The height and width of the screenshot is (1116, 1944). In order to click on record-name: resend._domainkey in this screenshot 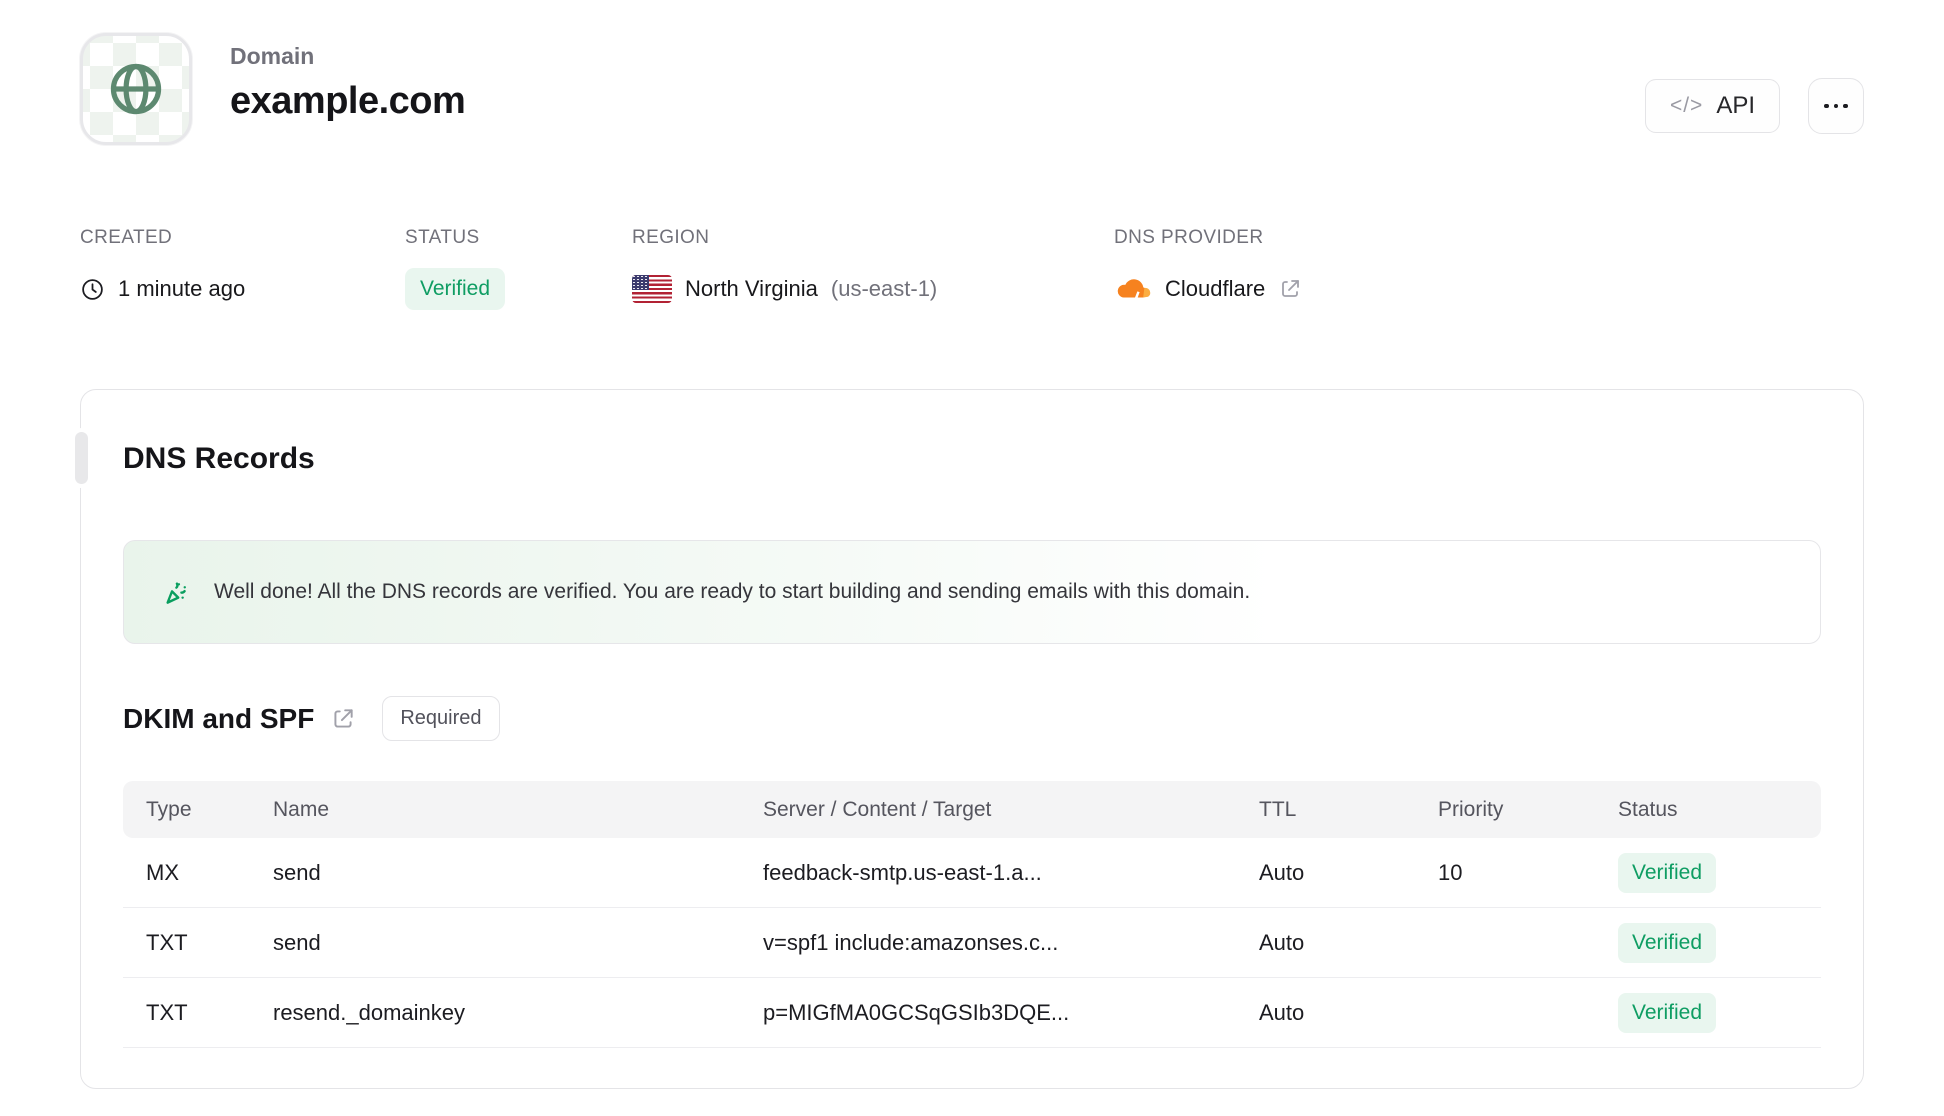, I will do `click(369, 1012)`.